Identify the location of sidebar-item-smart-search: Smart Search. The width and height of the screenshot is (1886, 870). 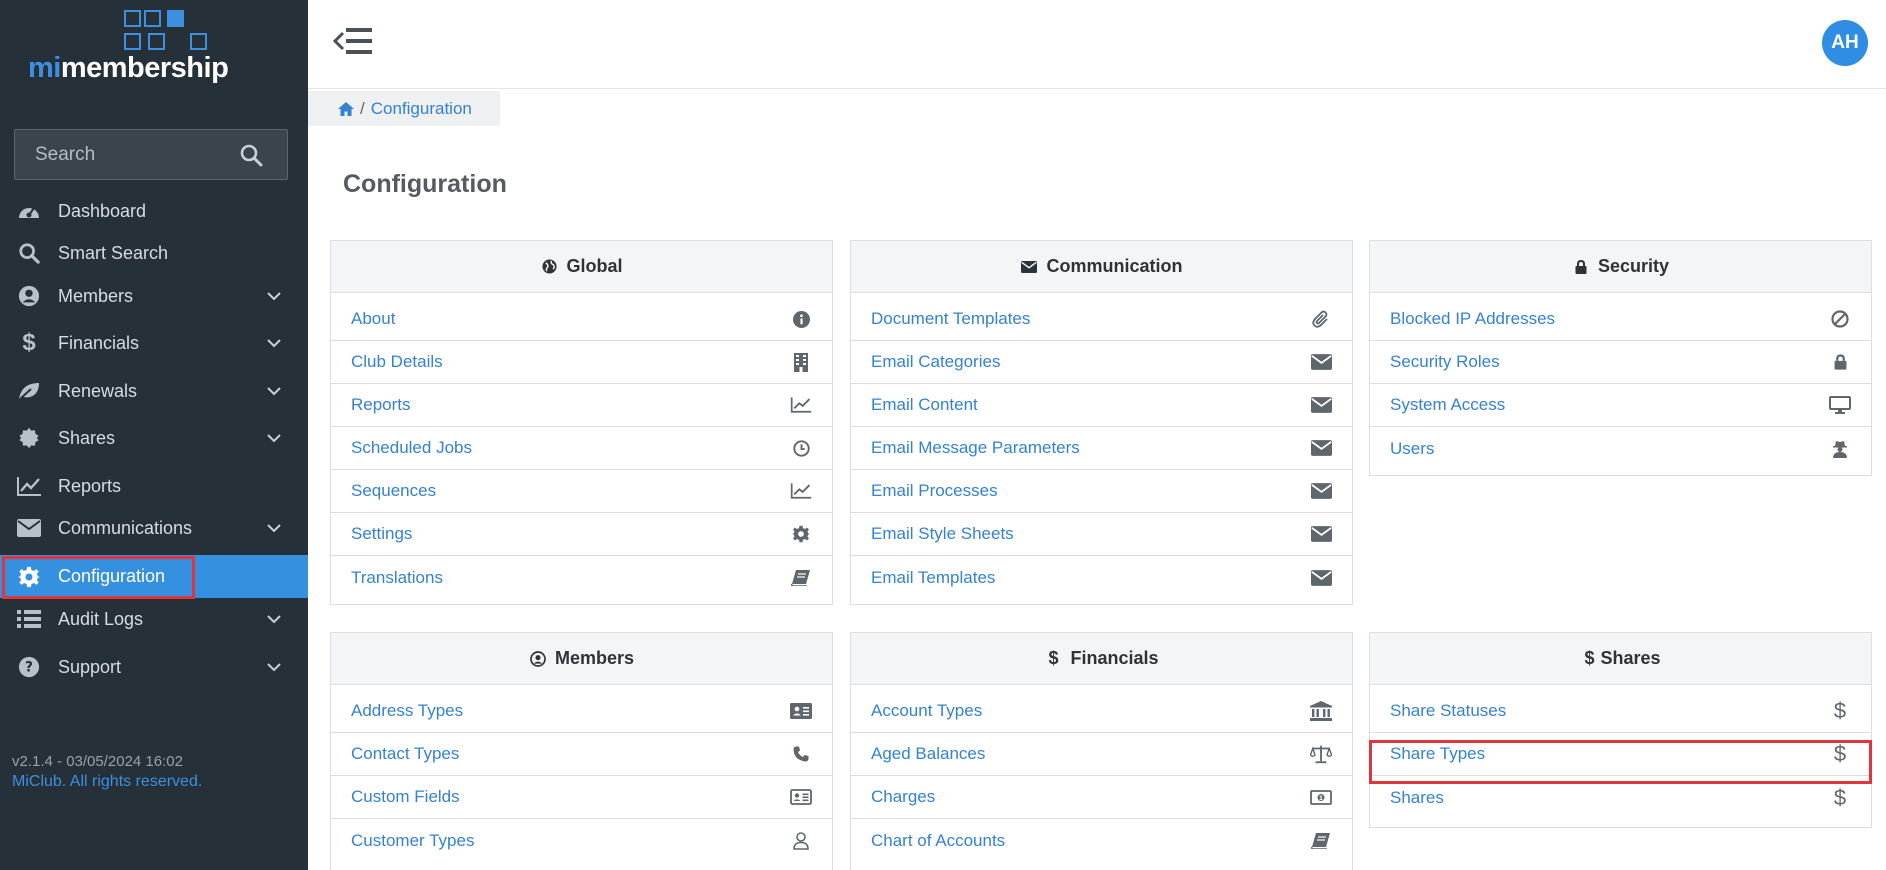
(154, 253).